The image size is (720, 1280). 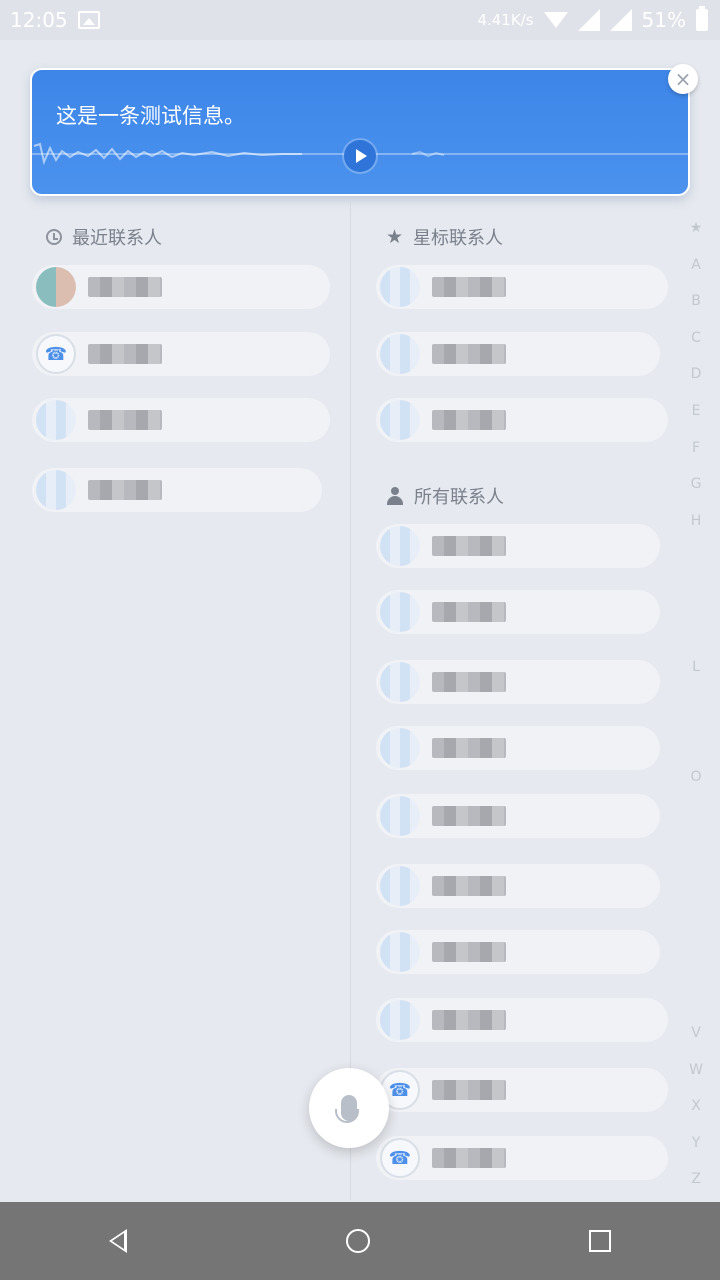 I want to click on recent-contacts-header: 最近联系人, so click(x=104, y=237).